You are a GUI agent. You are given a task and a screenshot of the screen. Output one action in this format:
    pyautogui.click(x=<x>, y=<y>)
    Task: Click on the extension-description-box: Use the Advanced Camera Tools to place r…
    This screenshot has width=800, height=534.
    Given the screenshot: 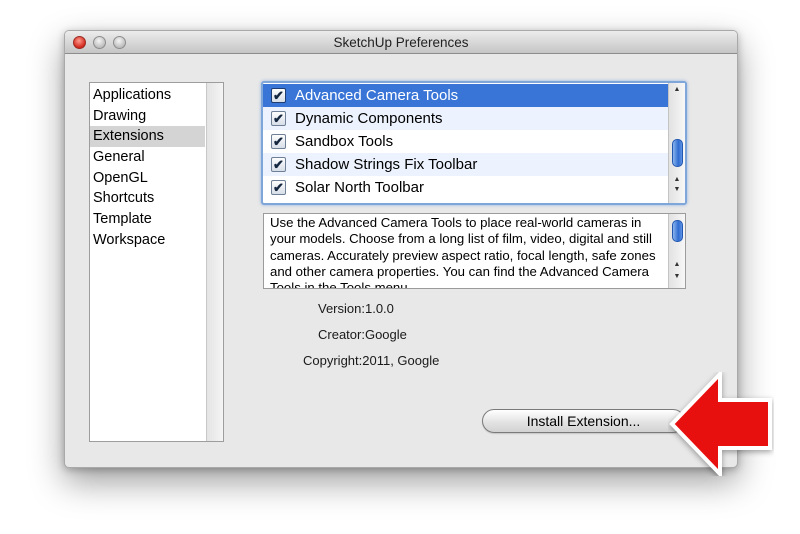 What is the action you would take?
    pyautogui.click(x=474, y=251)
    